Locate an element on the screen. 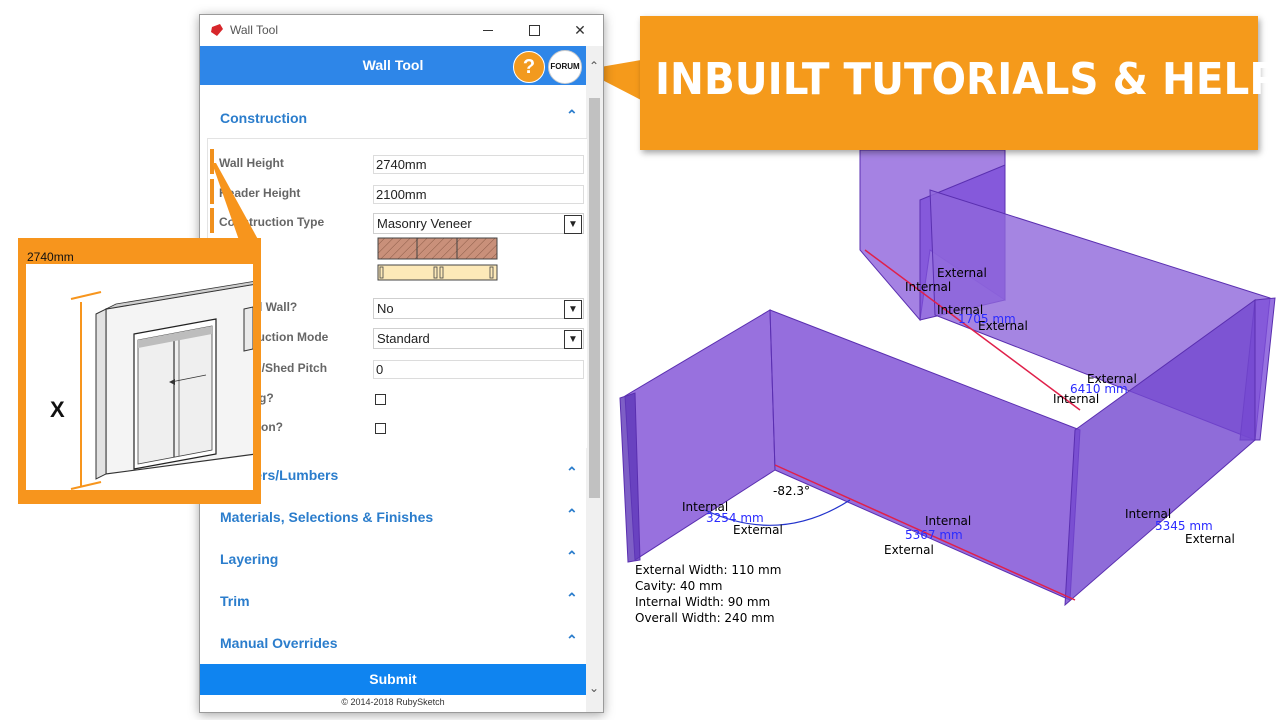 The height and width of the screenshot is (720, 1280). construction-preview is located at coordinates (437, 259).